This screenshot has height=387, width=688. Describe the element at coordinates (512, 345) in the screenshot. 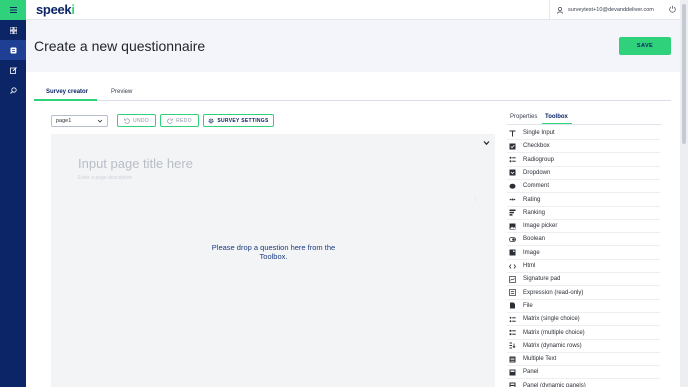

I see `matrix-dynamic-icon` at that location.